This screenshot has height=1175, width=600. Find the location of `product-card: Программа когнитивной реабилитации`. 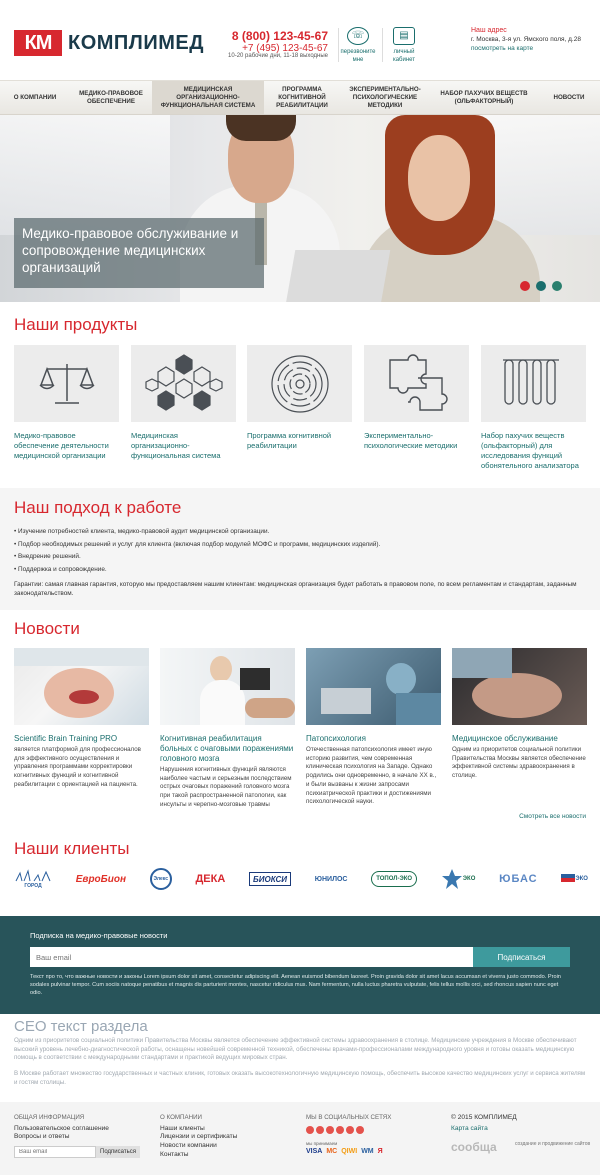

product-card: Программа когнитивной реабилитации is located at coordinates (299, 398).